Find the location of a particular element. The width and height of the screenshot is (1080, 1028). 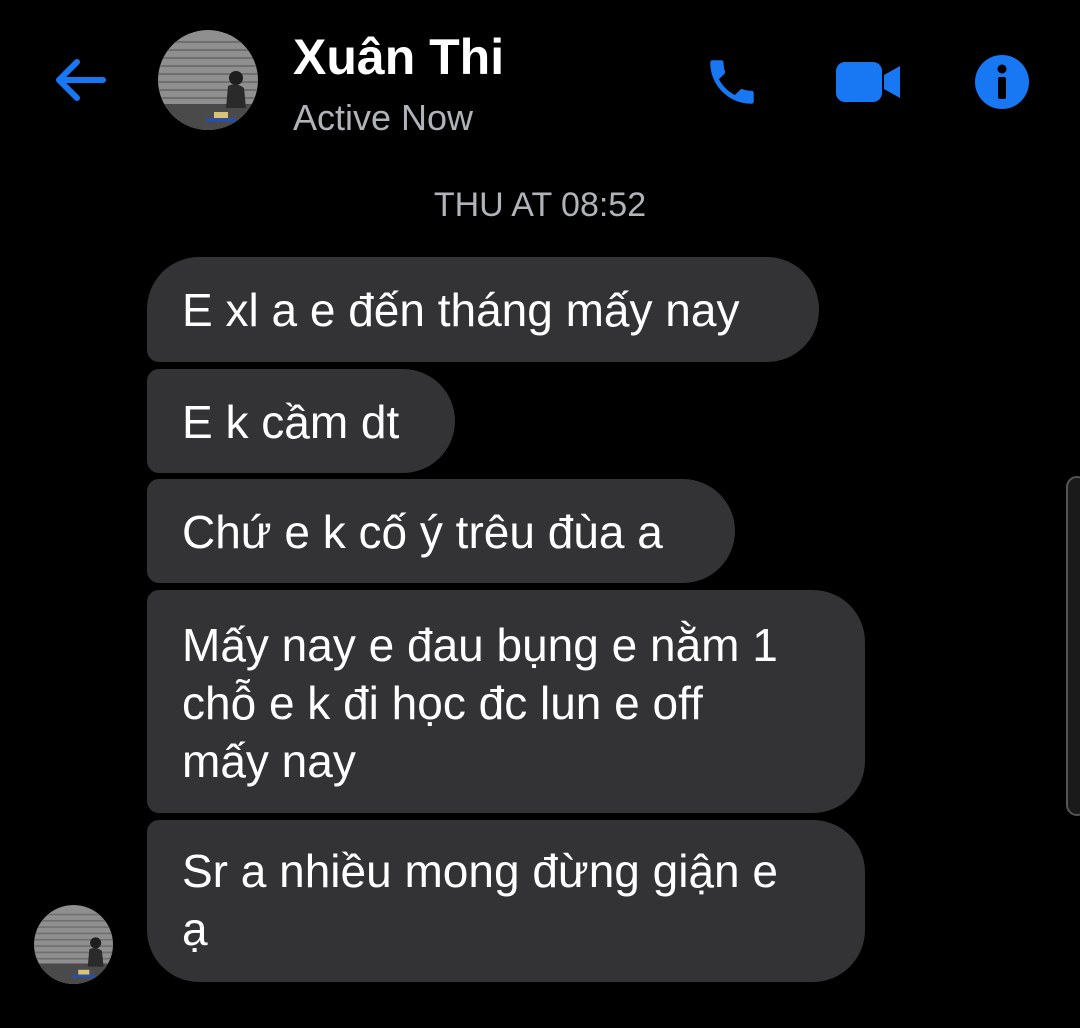

contact-avatar is located at coordinates (208, 80).